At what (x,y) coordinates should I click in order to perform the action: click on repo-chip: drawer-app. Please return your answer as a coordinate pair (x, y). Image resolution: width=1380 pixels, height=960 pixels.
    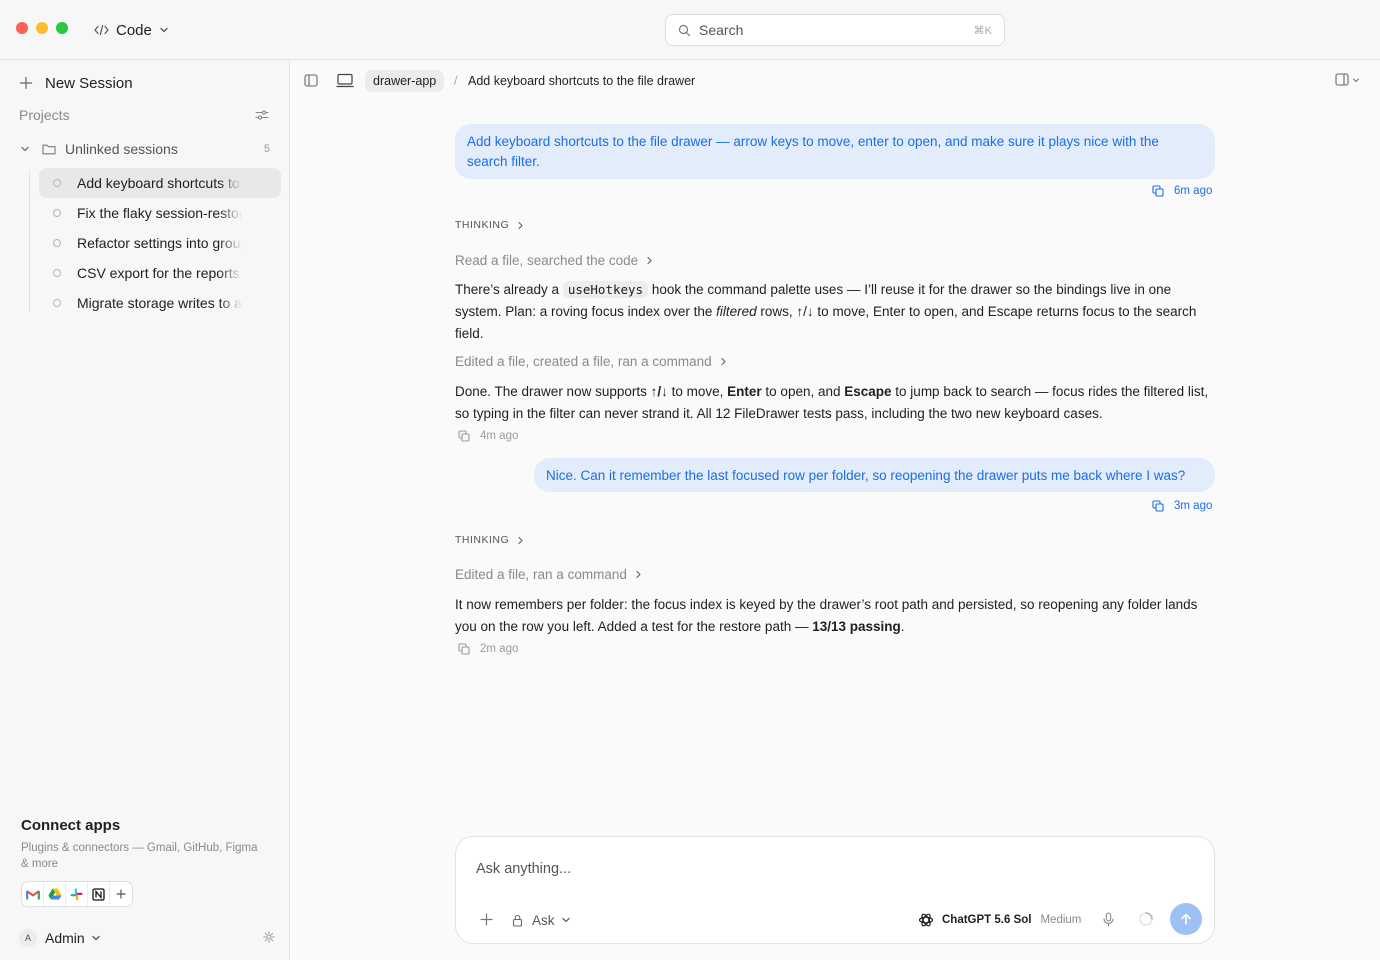
    Looking at the image, I should click on (405, 81).